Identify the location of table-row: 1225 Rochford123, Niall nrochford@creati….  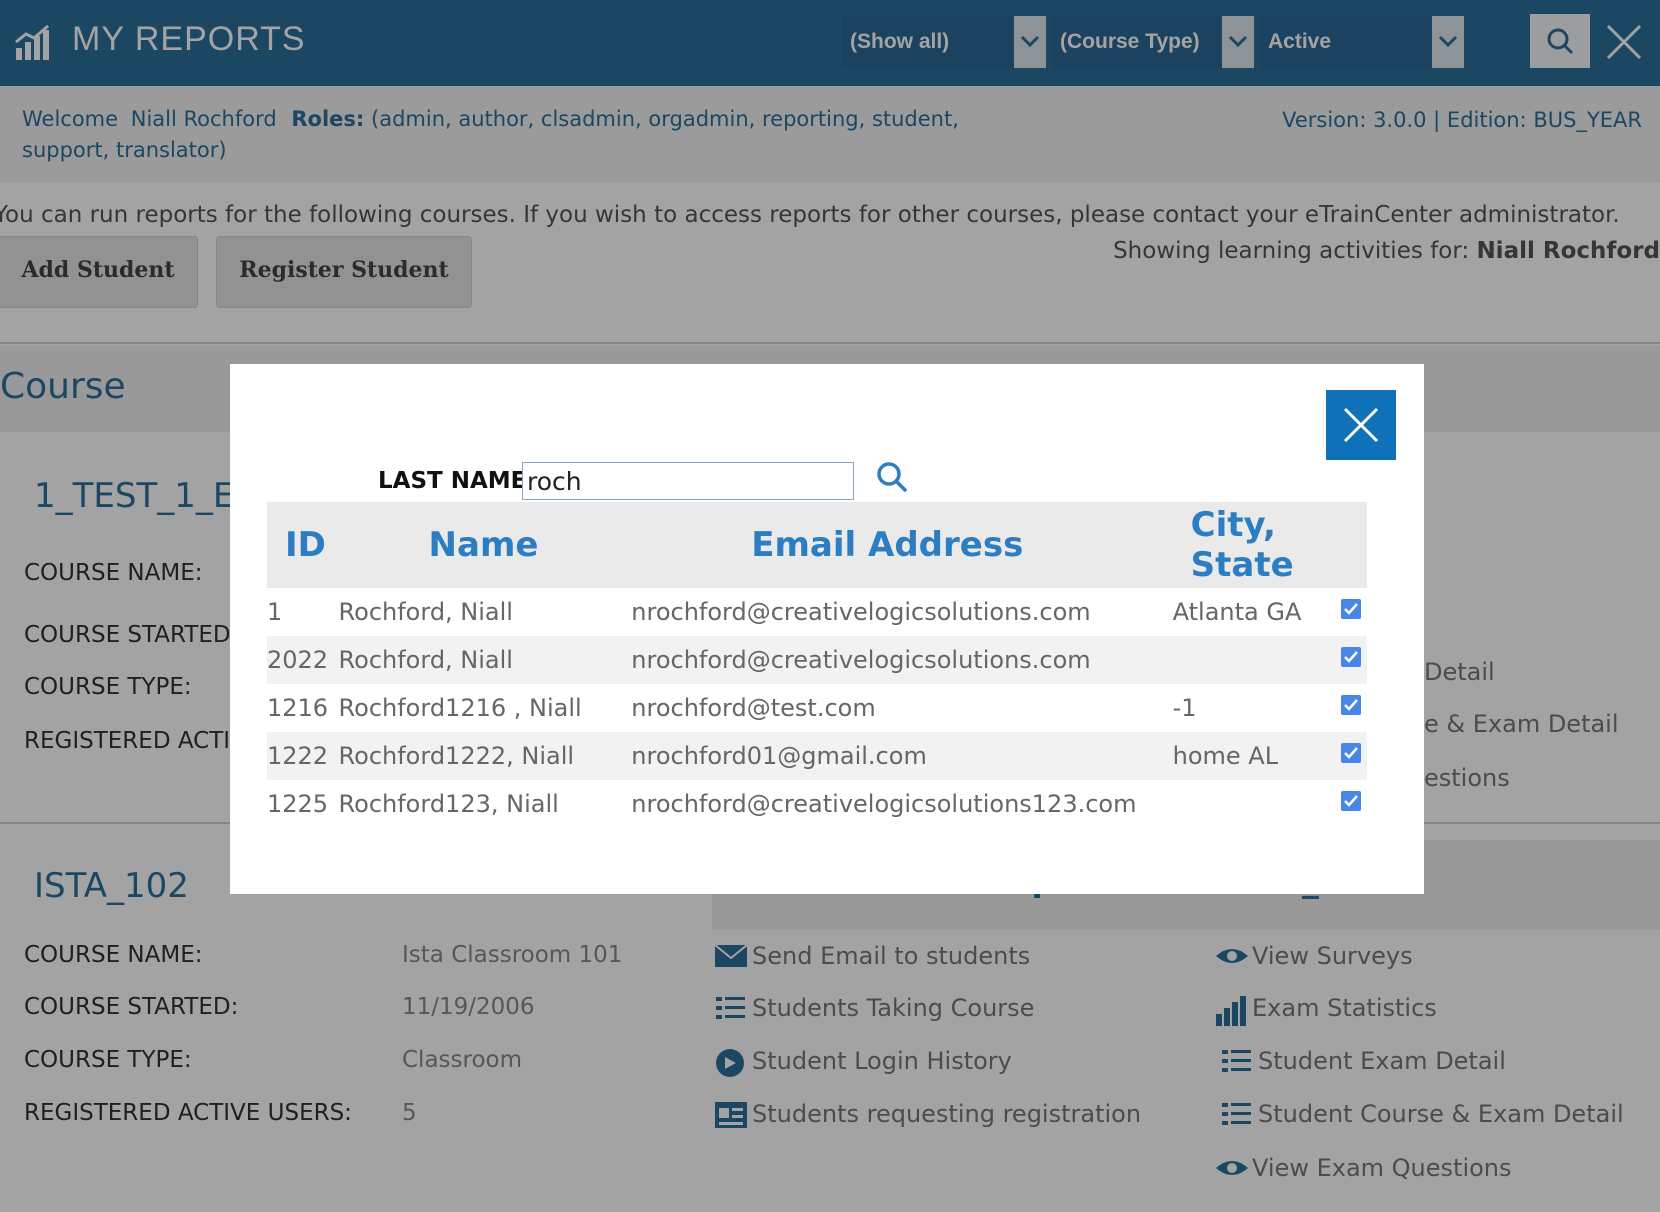
(817, 804).